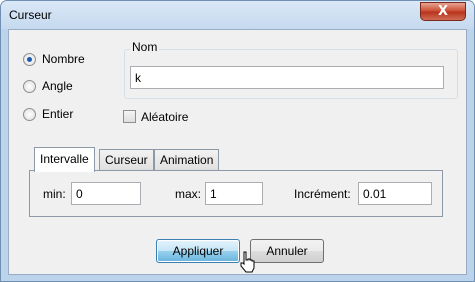 This screenshot has height=282, width=475. What do you see at coordinates (188, 194) in the screenshot?
I see `max-label: max:` at bounding box center [188, 194].